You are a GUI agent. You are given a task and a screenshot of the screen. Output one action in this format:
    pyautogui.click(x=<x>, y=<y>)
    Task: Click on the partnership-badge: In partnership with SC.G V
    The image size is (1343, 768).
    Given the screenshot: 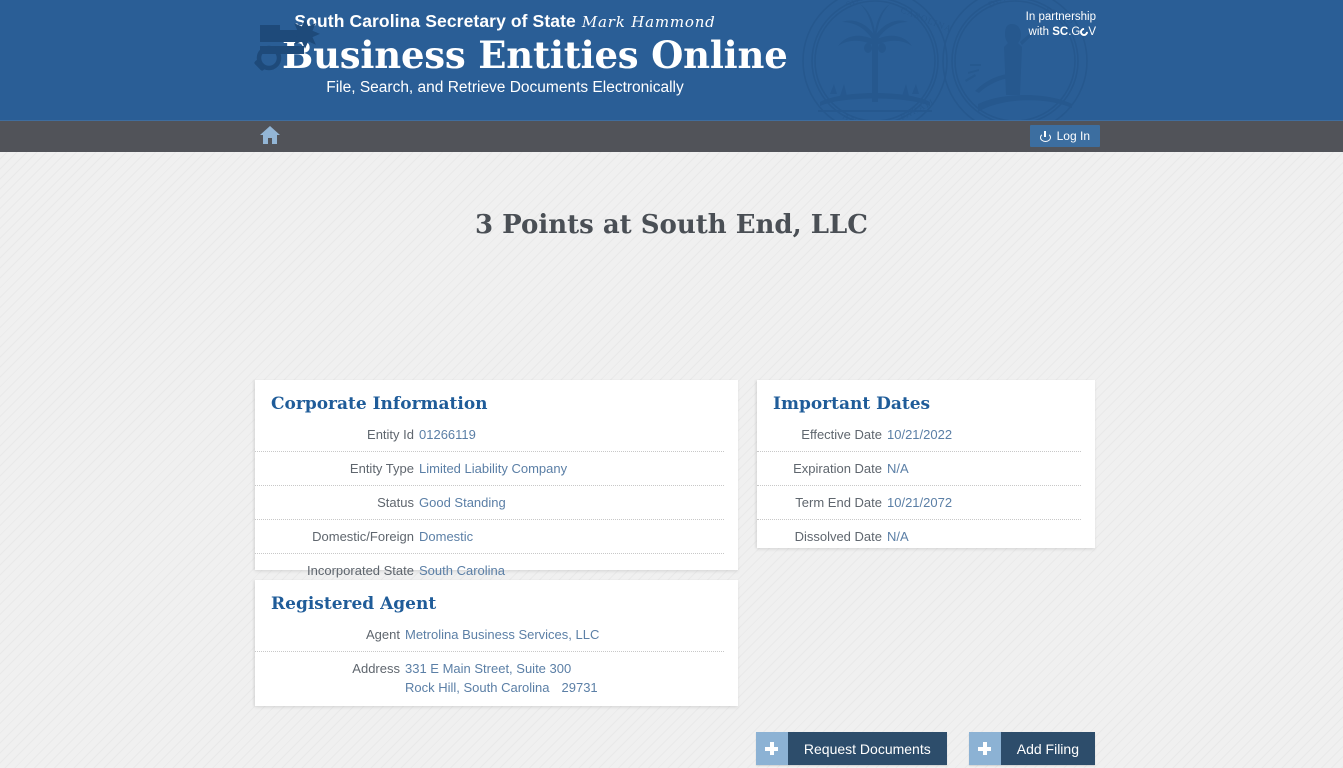 What is the action you would take?
    pyautogui.click(x=1061, y=25)
    